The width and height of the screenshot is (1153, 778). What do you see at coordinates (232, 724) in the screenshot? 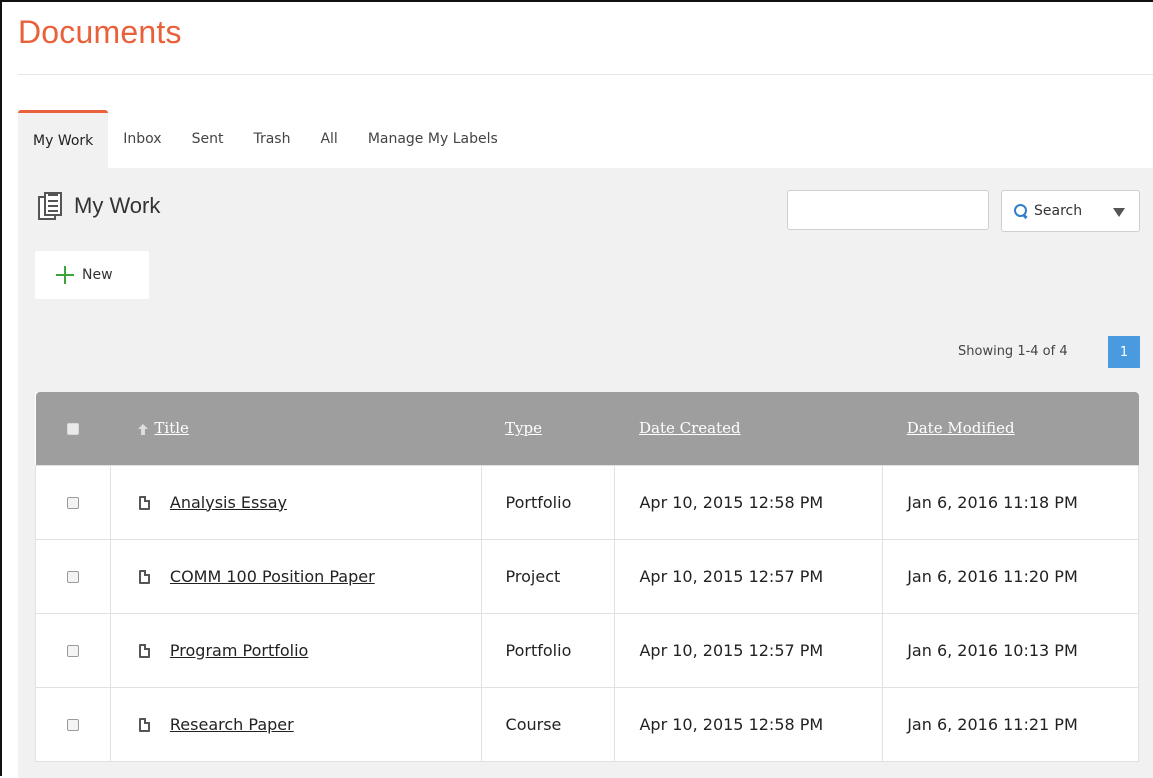
I see `document-title-link: Research Paper` at bounding box center [232, 724].